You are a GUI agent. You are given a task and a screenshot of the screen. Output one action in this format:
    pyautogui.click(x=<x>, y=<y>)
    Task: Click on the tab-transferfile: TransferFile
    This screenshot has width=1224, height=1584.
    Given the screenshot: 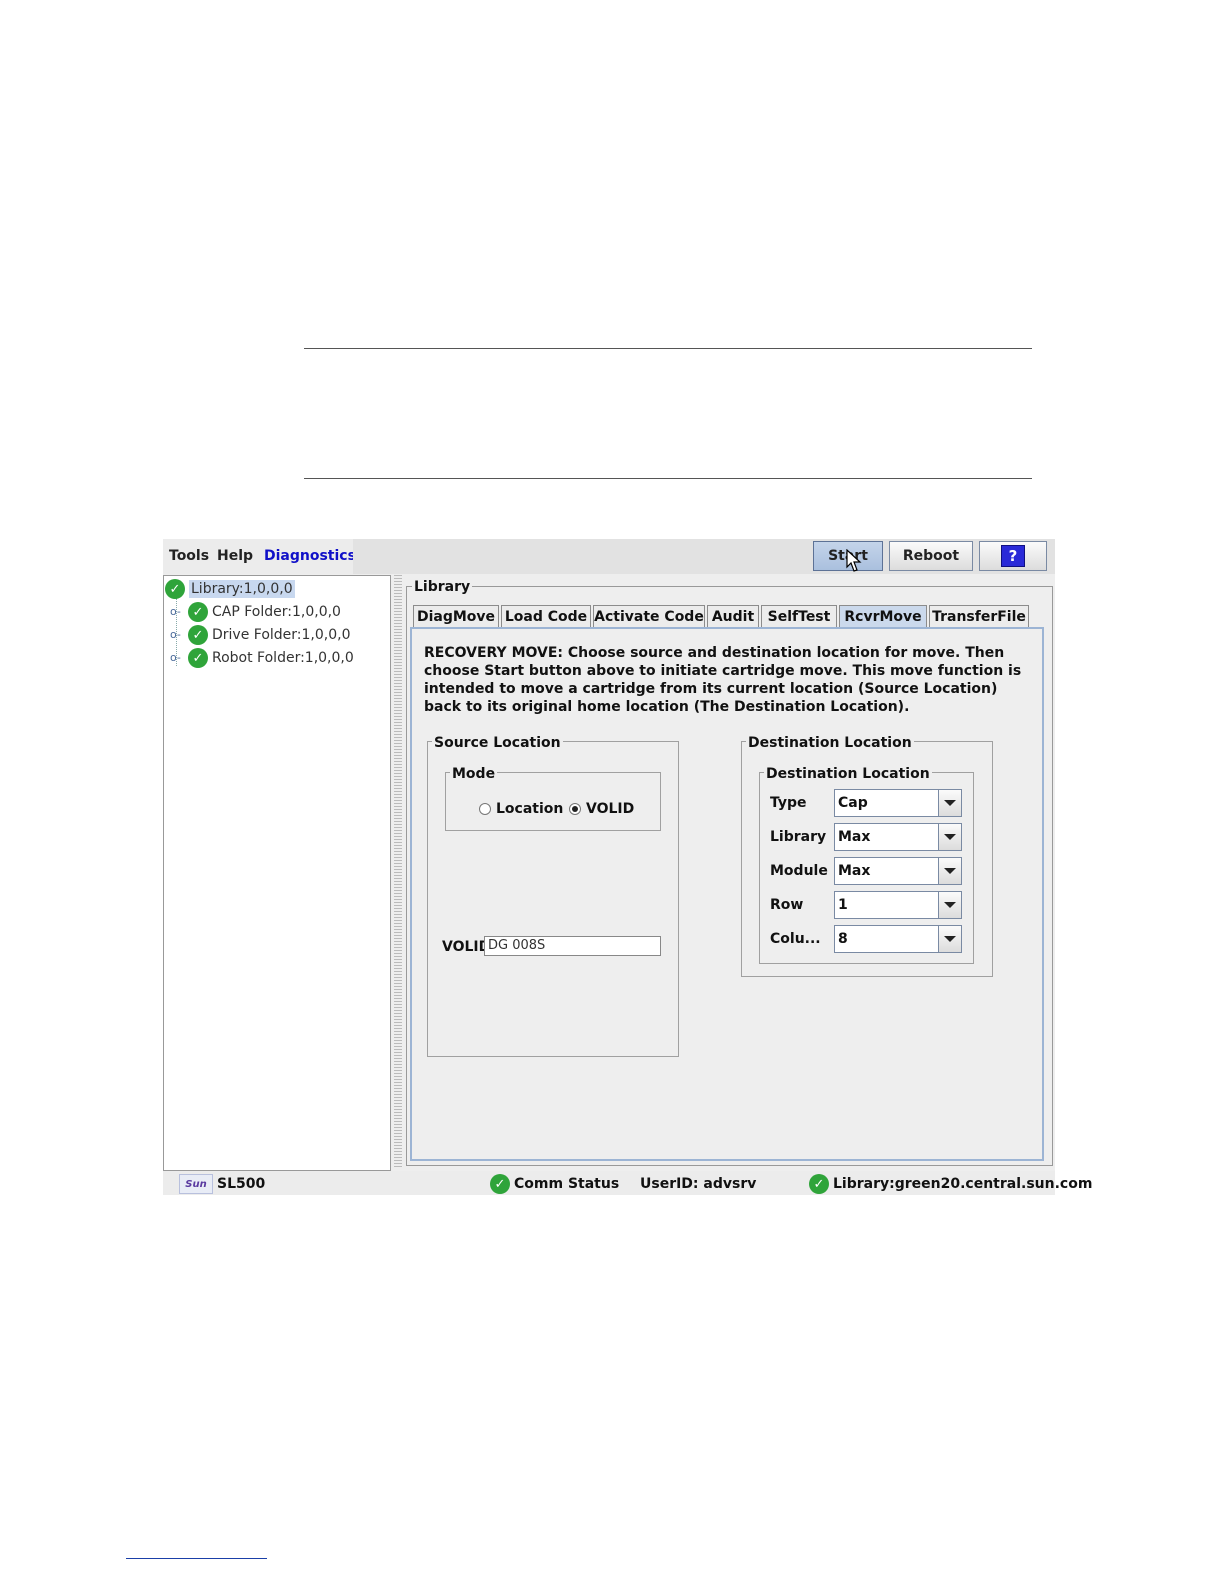 What is the action you would take?
    pyautogui.click(x=979, y=616)
    